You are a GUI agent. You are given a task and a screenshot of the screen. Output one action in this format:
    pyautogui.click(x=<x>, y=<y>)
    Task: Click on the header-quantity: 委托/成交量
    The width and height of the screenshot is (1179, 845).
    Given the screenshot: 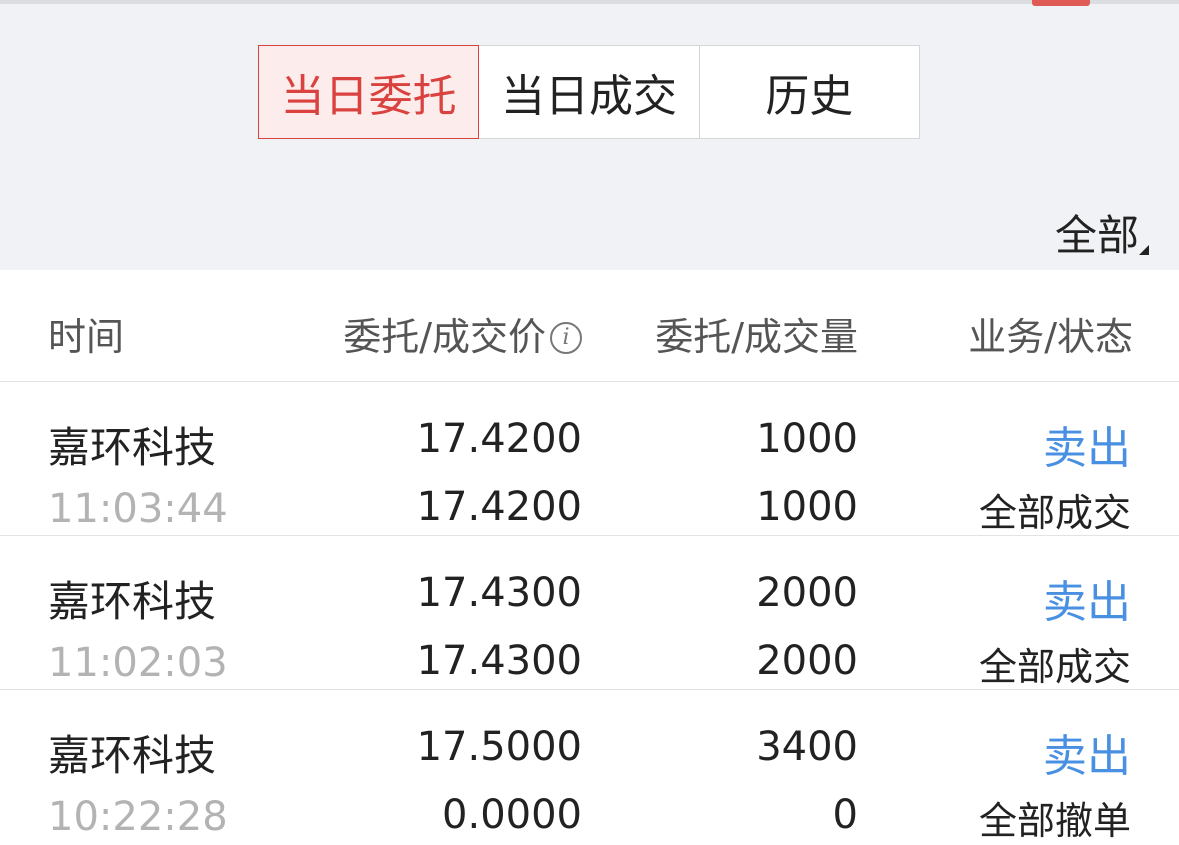 What is the action you would take?
    pyautogui.click(x=756, y=337)
    